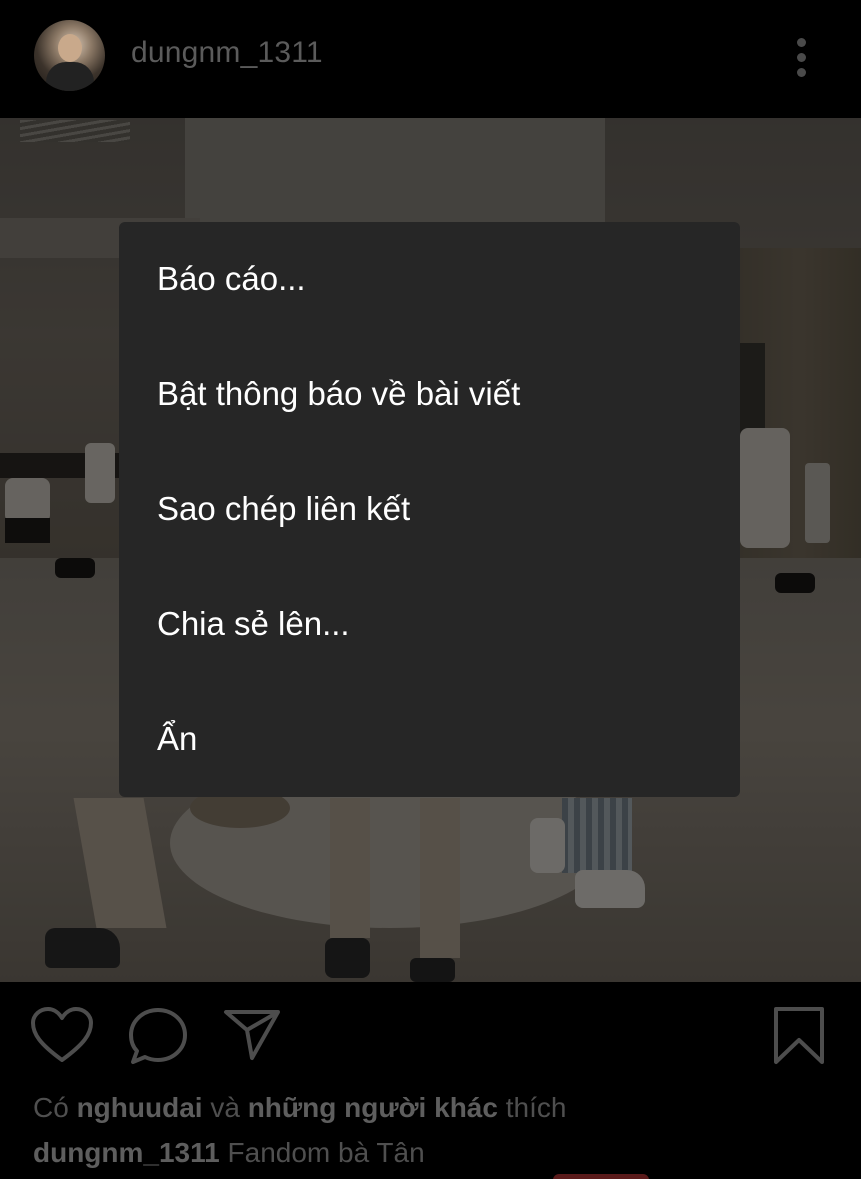 This screenshot has height=1179, width=861. What do you see at coordinates (802, 57) in the screenshot?
I see `more-options-button` at bounding box center [802, 57].